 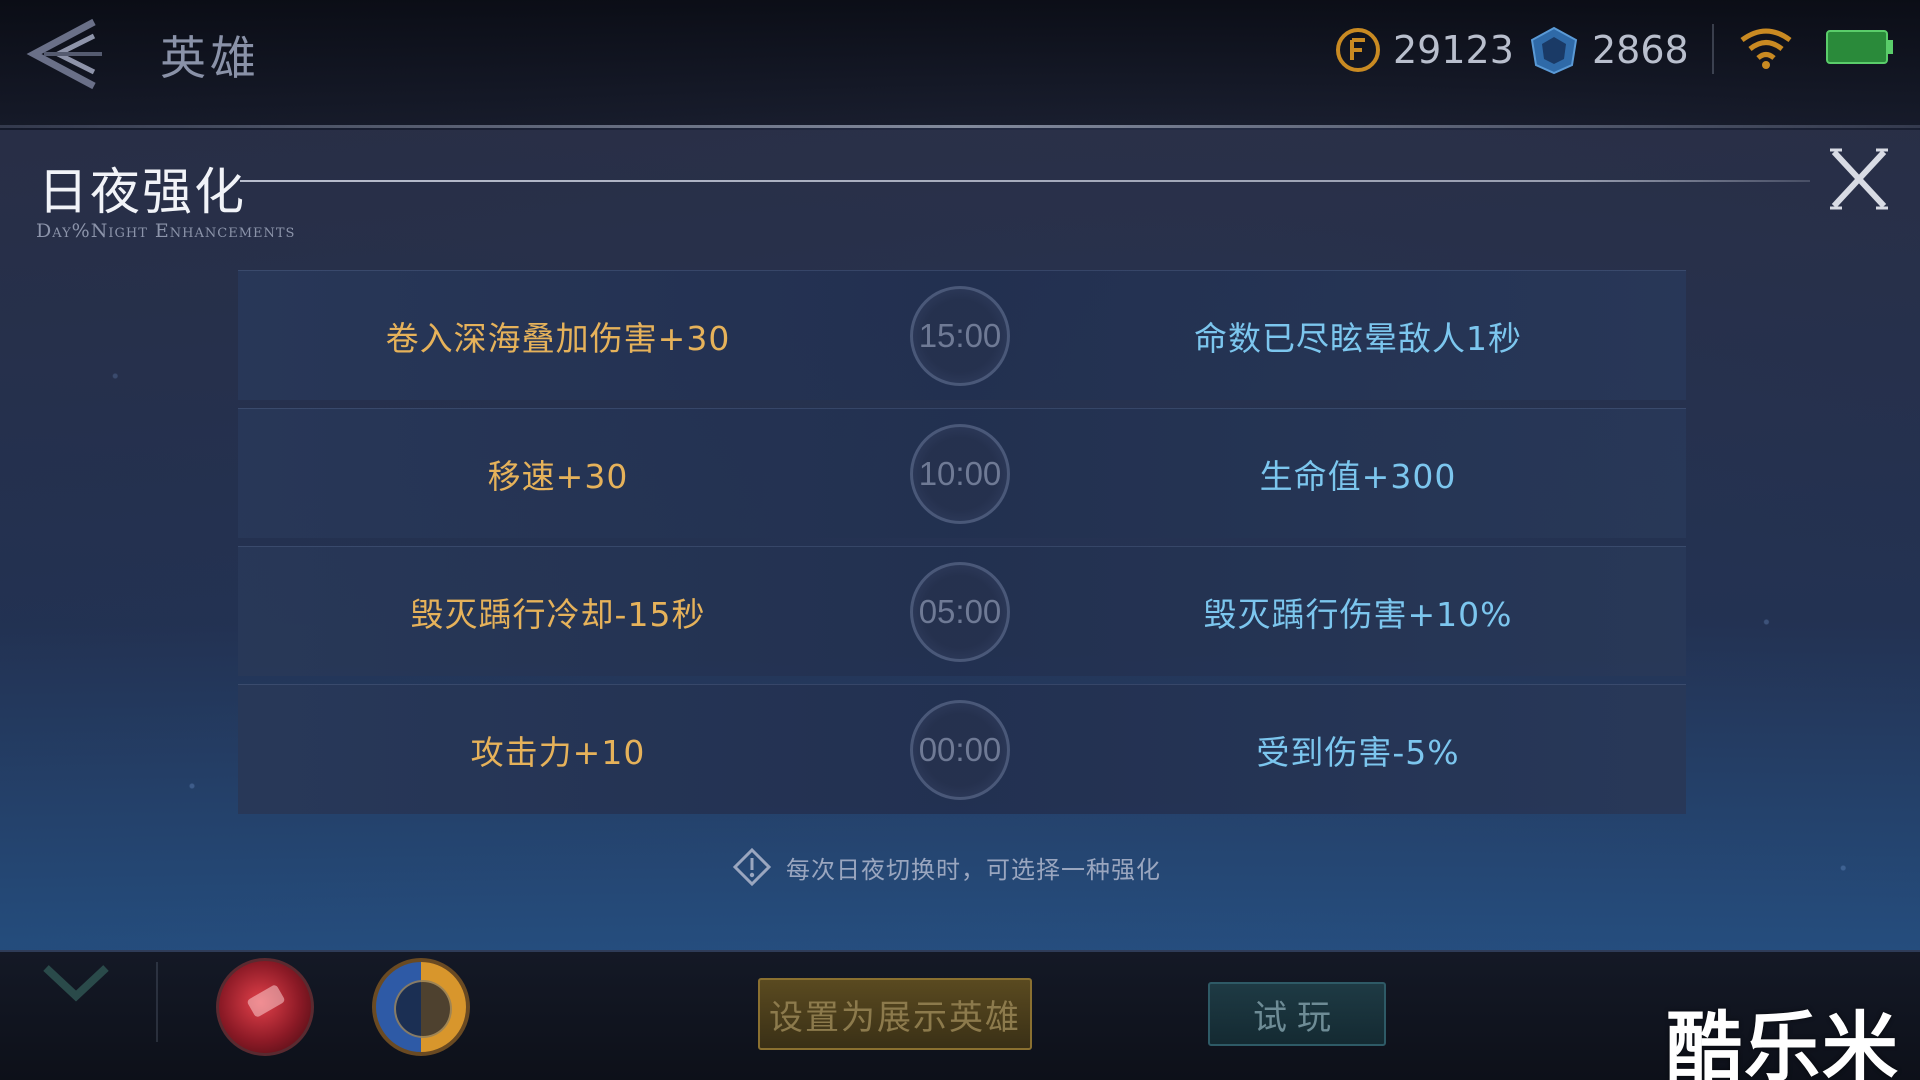 What do you see at coordinates (558, 752) in the screenshot?
I see `day-enhancement: 攻击力+10` at bounding box center [558, 752].